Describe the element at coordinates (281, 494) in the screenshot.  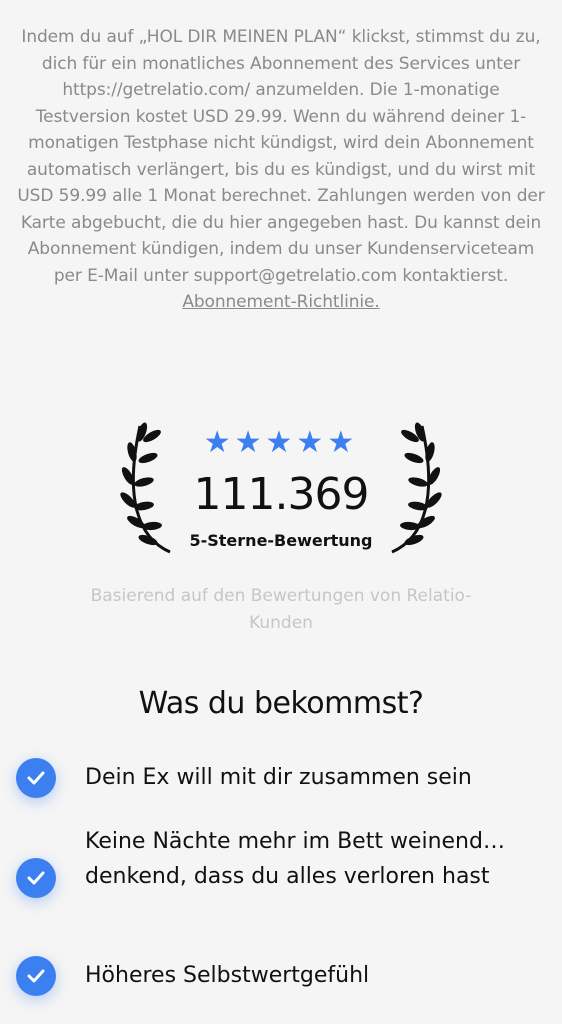
I see `rating-count: 111.369` at that location.